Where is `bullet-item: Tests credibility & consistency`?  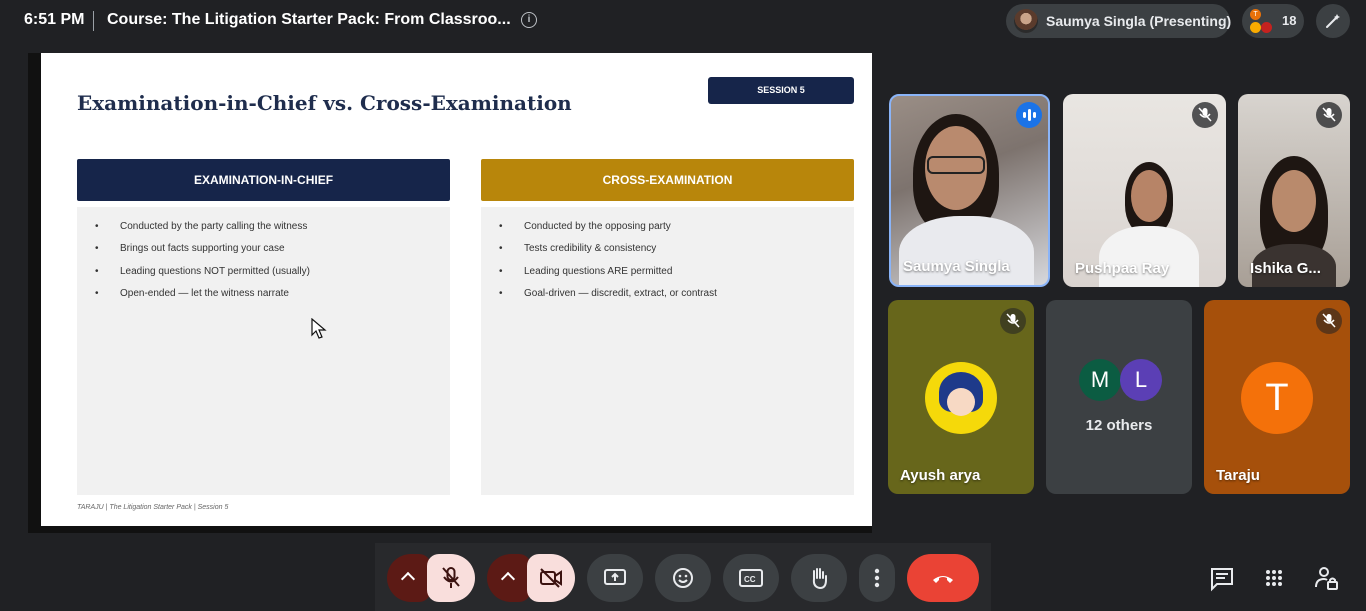 bullet-item: Tests credibility & consistency is located at coordinates (608, 254).